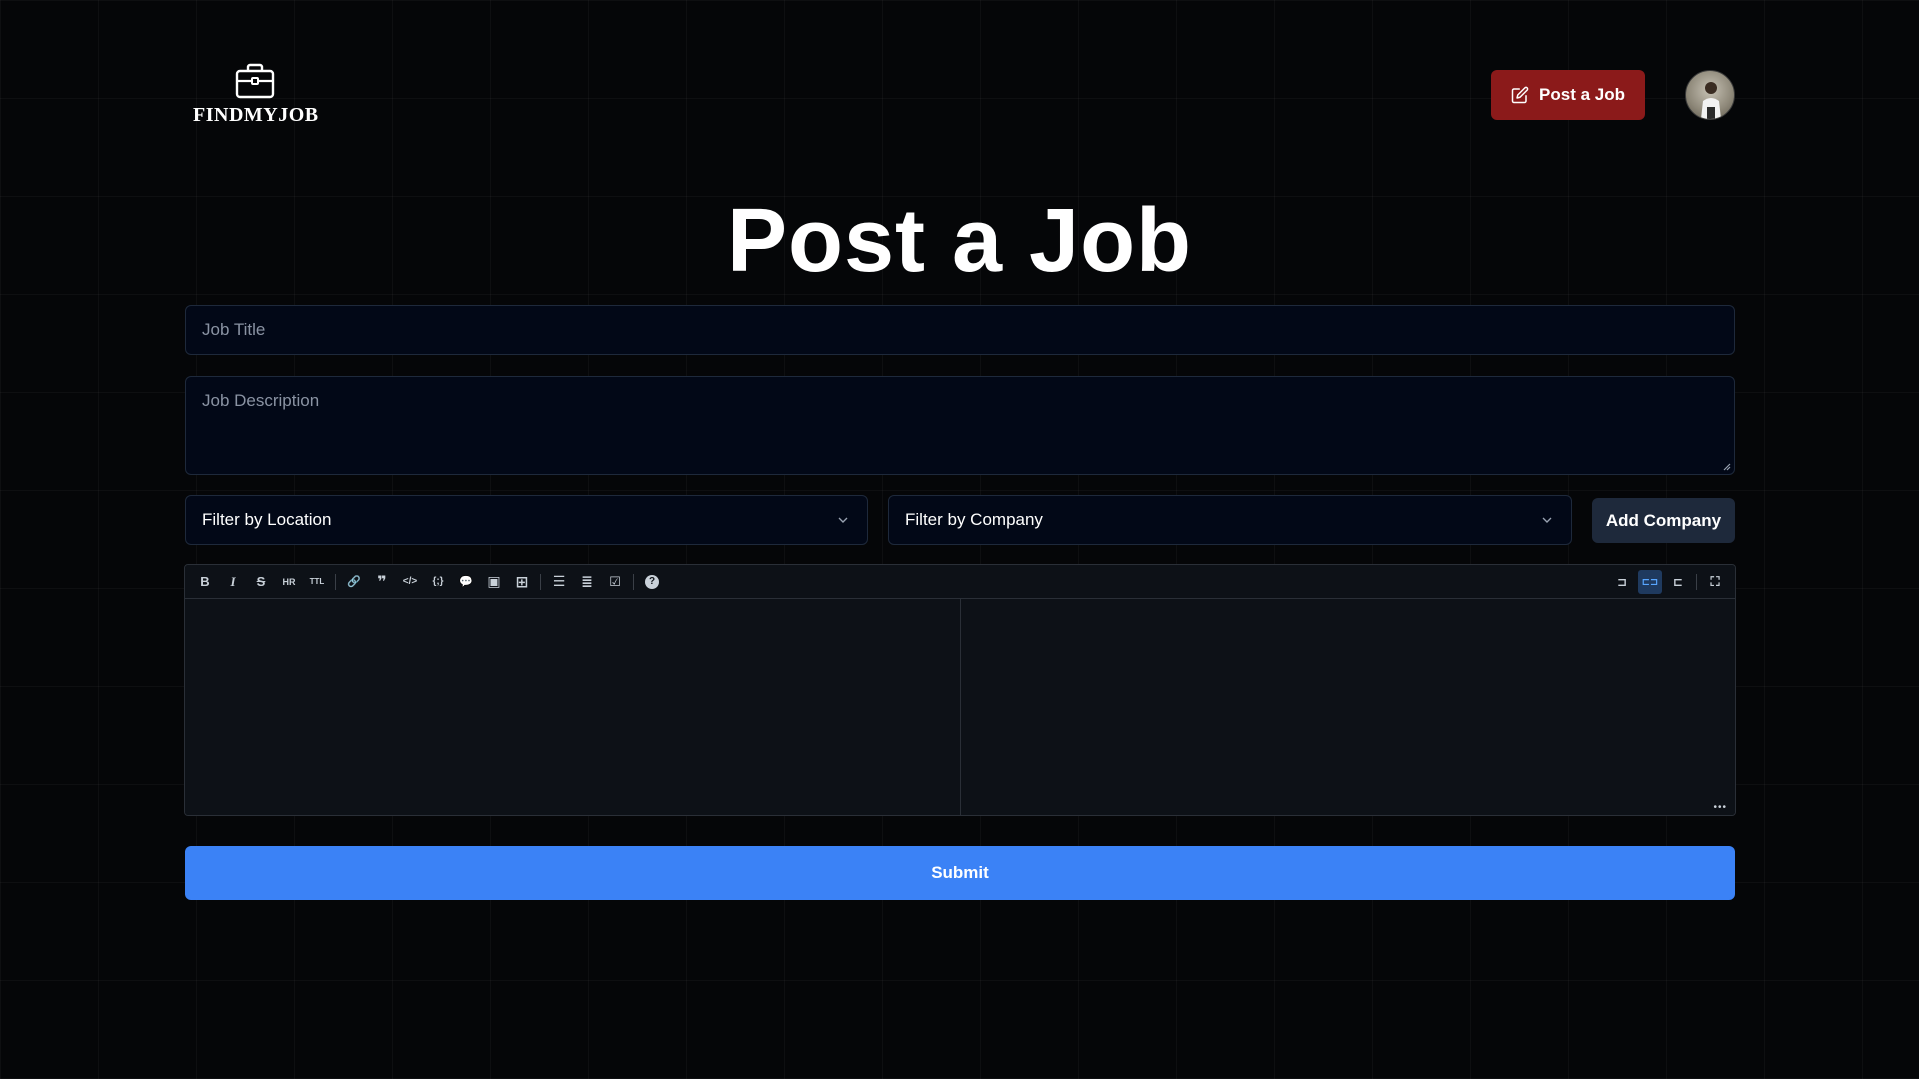  What do you see at coordinates (256, 115) in the screenshot?
I see `logo-text: FINDMYJOB` at bounding box center [256, 115].